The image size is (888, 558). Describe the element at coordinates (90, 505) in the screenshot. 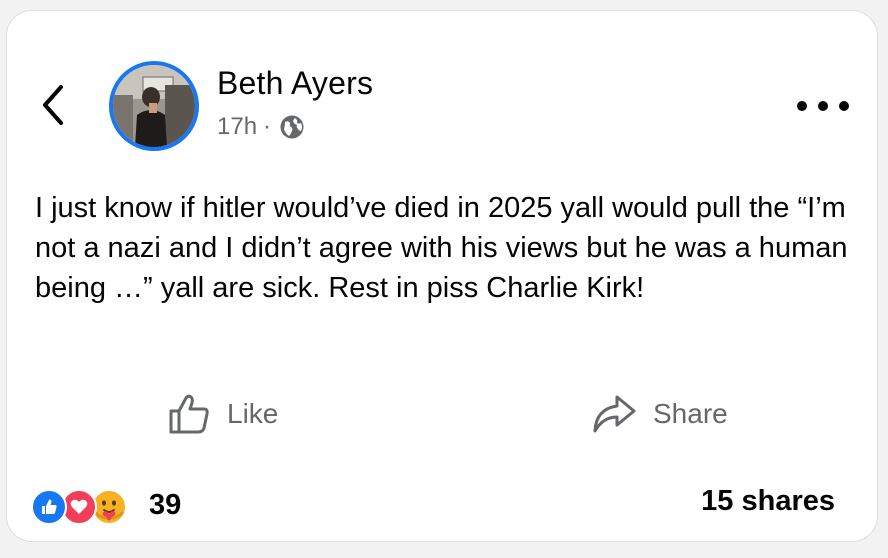

I see `reaction-icons` at that location.